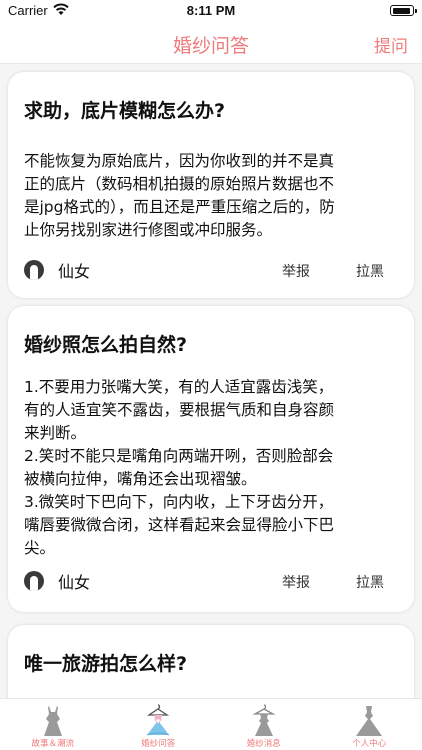  I want to click on hanger-dress-icon, so click(264, 720).